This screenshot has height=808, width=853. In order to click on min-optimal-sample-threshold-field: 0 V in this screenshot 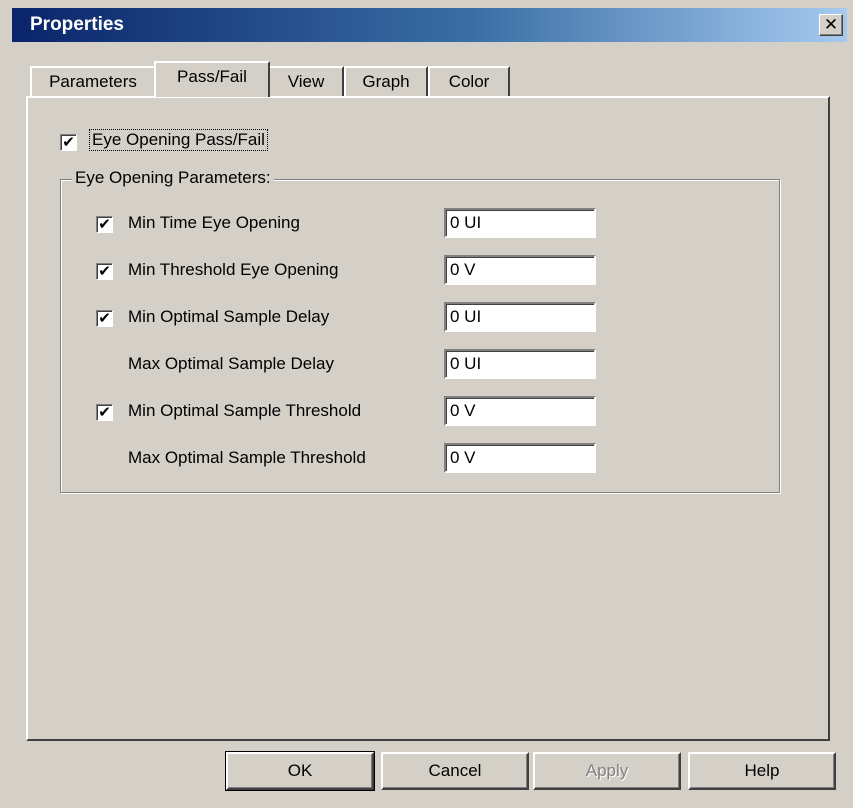, I will do `click(520, 411)`.